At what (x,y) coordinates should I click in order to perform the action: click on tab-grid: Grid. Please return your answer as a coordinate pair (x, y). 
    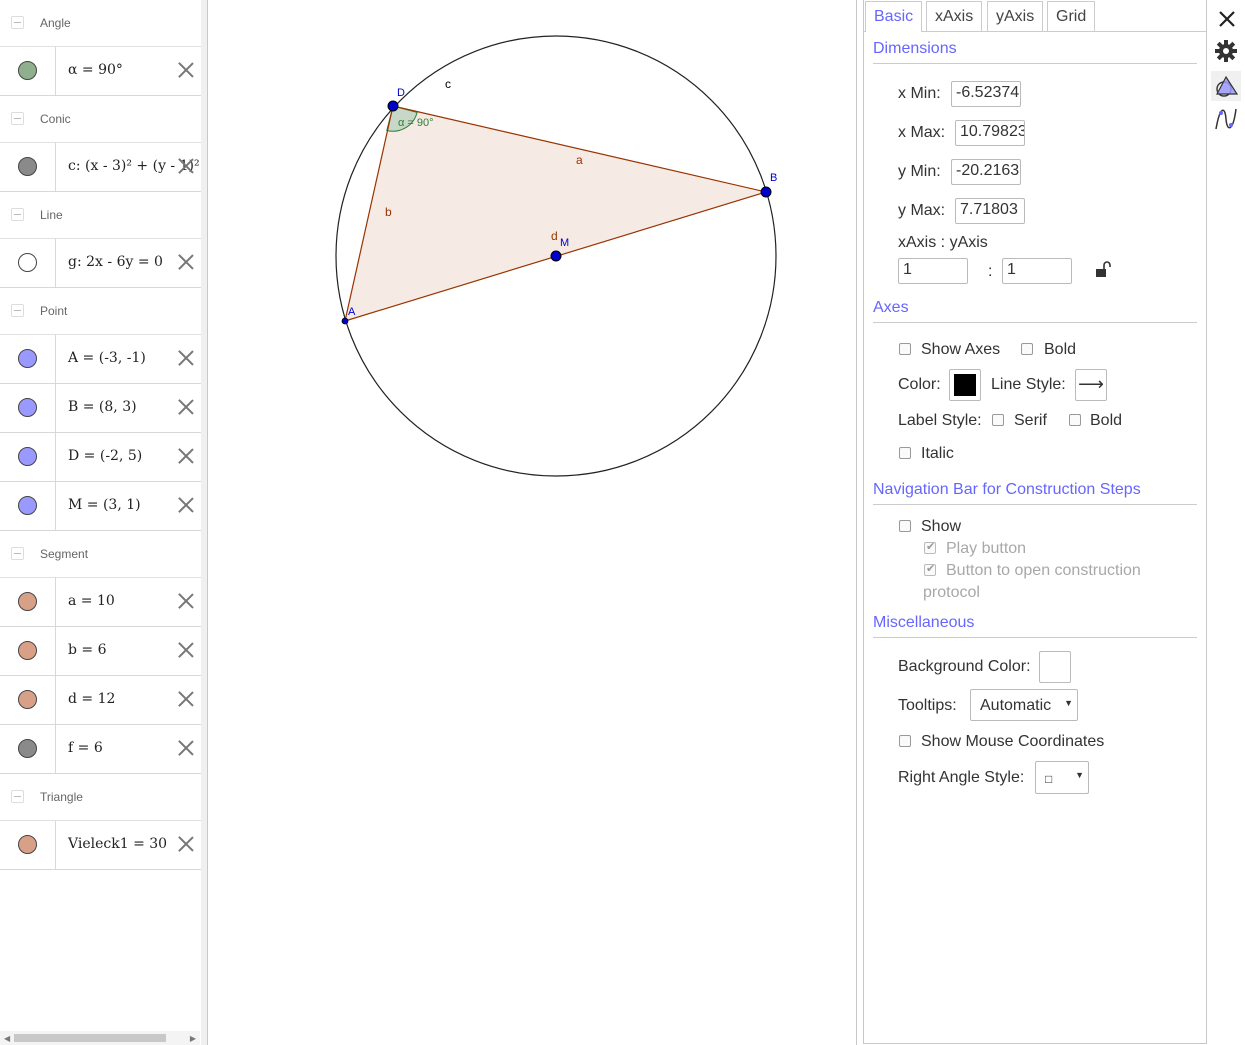
    Looking at the image, I should click on (1071, 16).